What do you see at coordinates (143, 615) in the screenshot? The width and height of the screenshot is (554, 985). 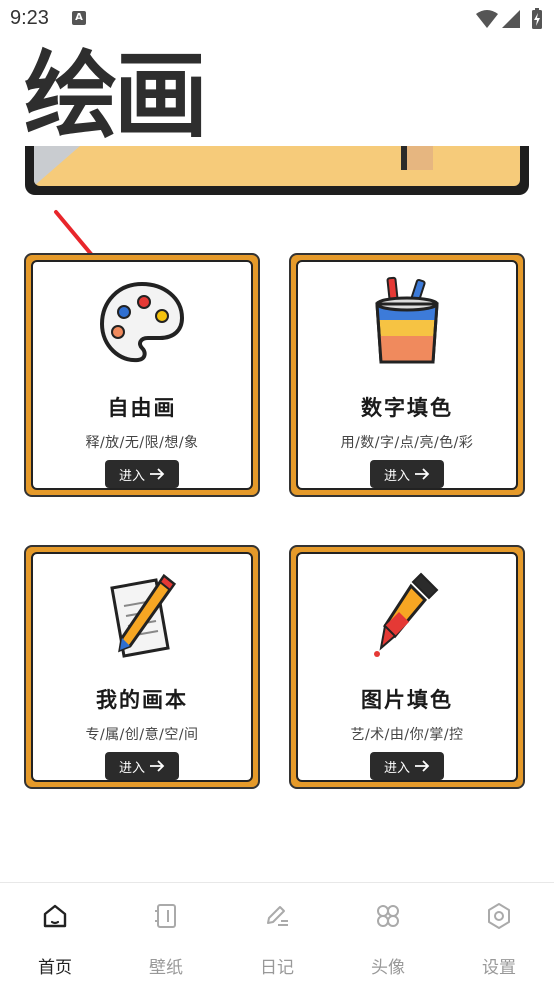 I see `notepad-pencil-icon` at bounding box center [143, 615].